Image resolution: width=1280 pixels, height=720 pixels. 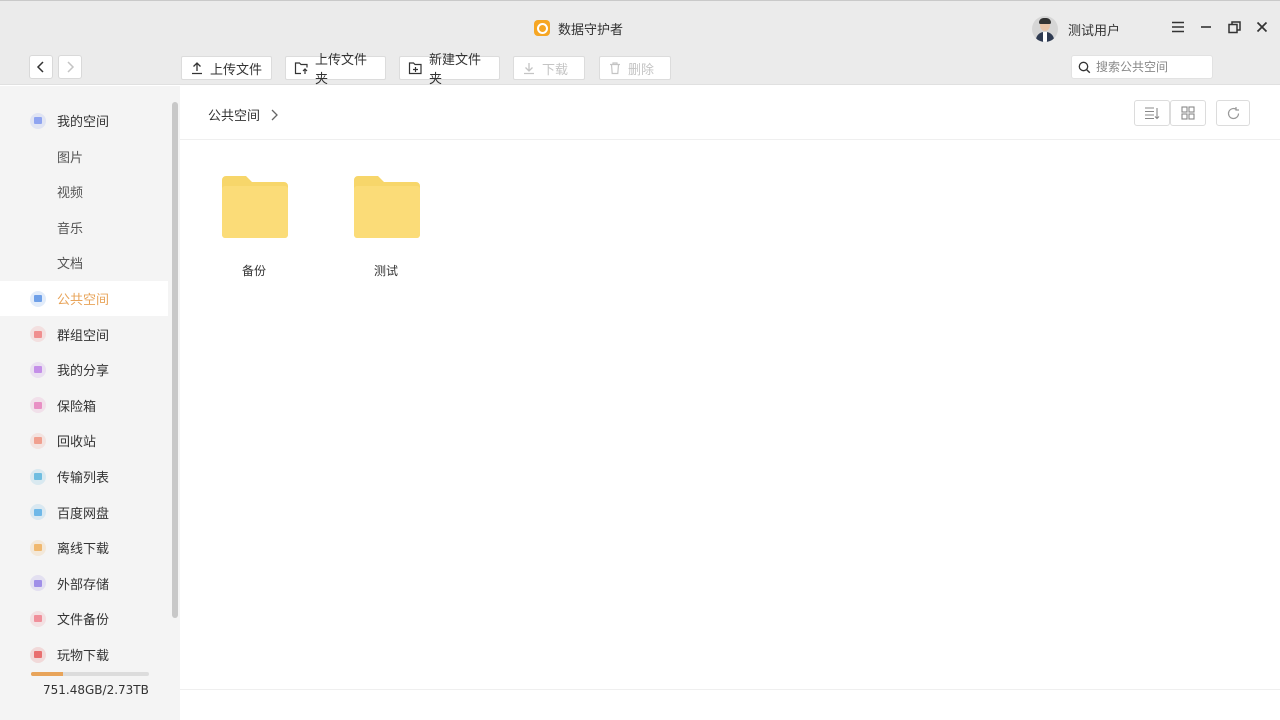 What do you see at coordinates (38, 512) in the screenshot?
I see `baidu-netdisk-icon` at bounding box center [38, 512].